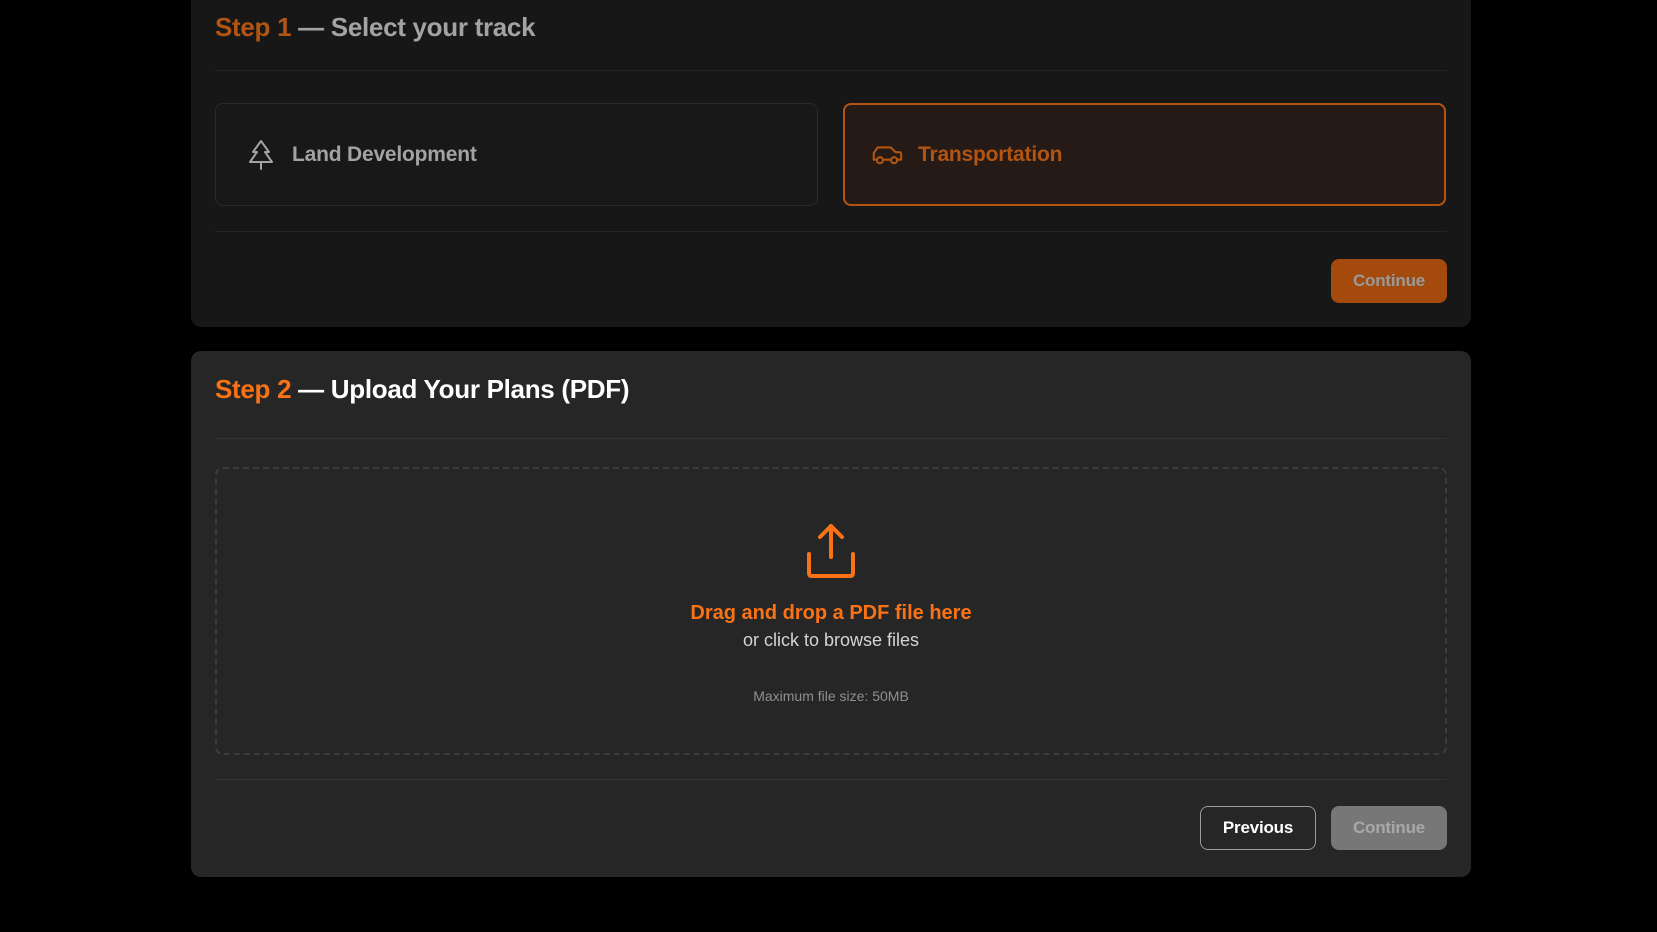 The height and width of the screenshot is (932, 1657). Describe the element at coordinates (1258, 828) in the screenshot. I see `previous-button: Previous` at that location.